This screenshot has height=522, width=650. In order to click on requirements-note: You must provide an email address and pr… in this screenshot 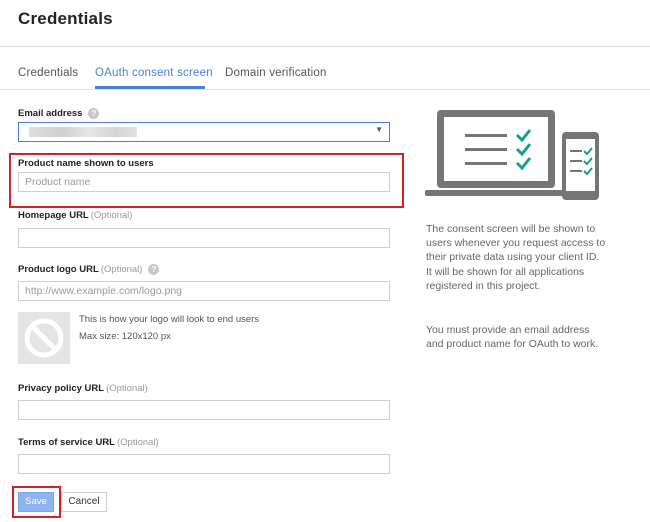, I will do `click(512, 337)`.